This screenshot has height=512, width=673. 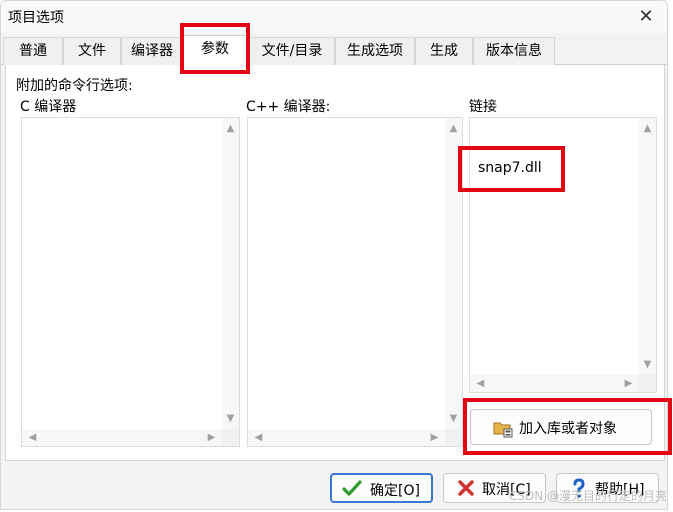 What do you see at coordinates (152, 51) in the screenshot?
I see `tab-compiler: 编译器` at bounding box center [152, 51].